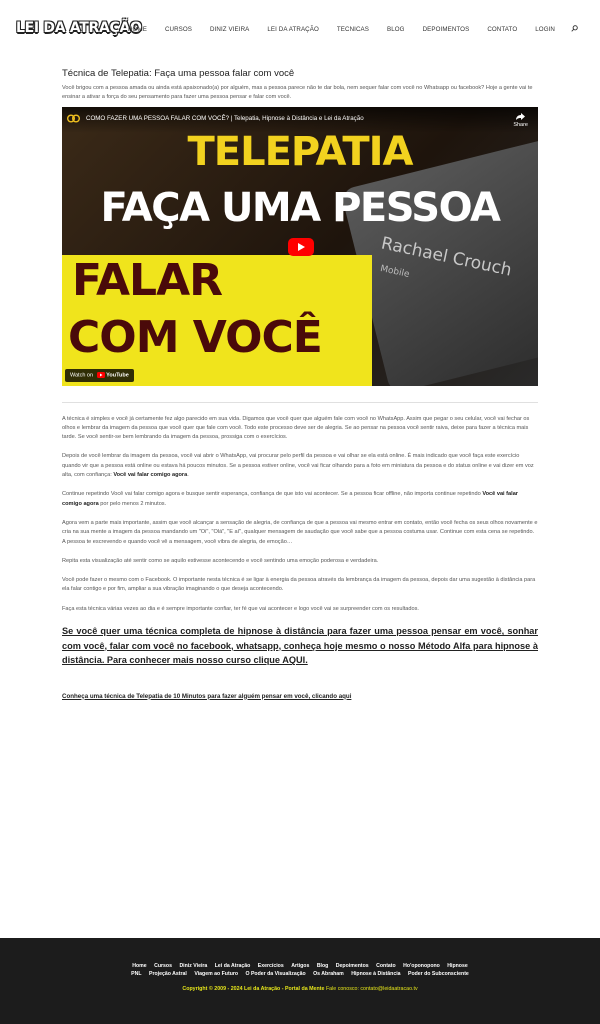  Describe the element at coordinates (300, 402) in the screenshot. I see `divider` at that location.